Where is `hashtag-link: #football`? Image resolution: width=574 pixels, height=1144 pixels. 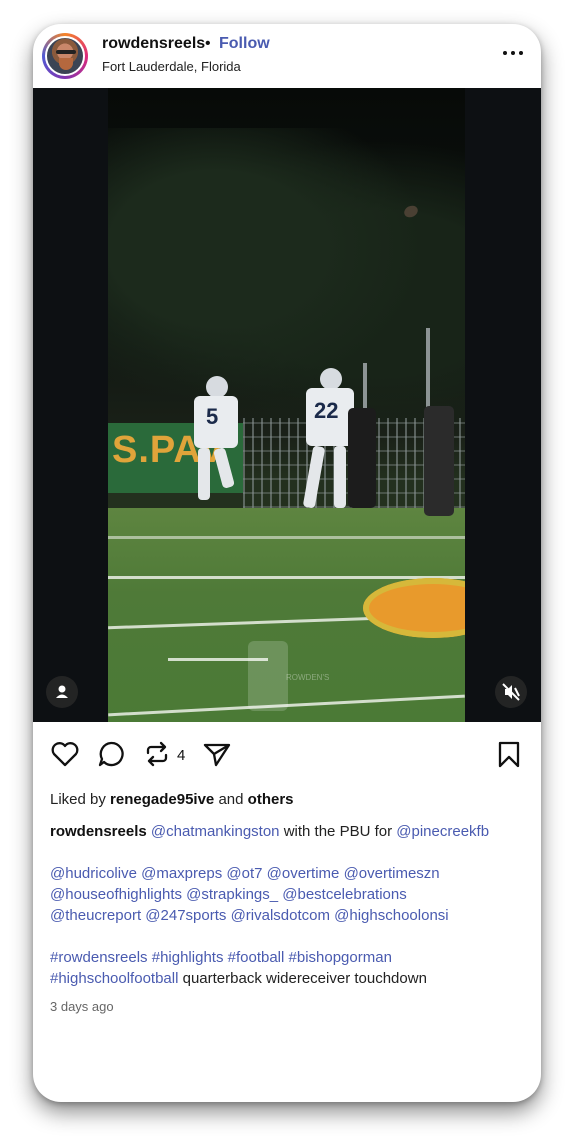
hashtag-link: #football is located at coordinates (256, 957).